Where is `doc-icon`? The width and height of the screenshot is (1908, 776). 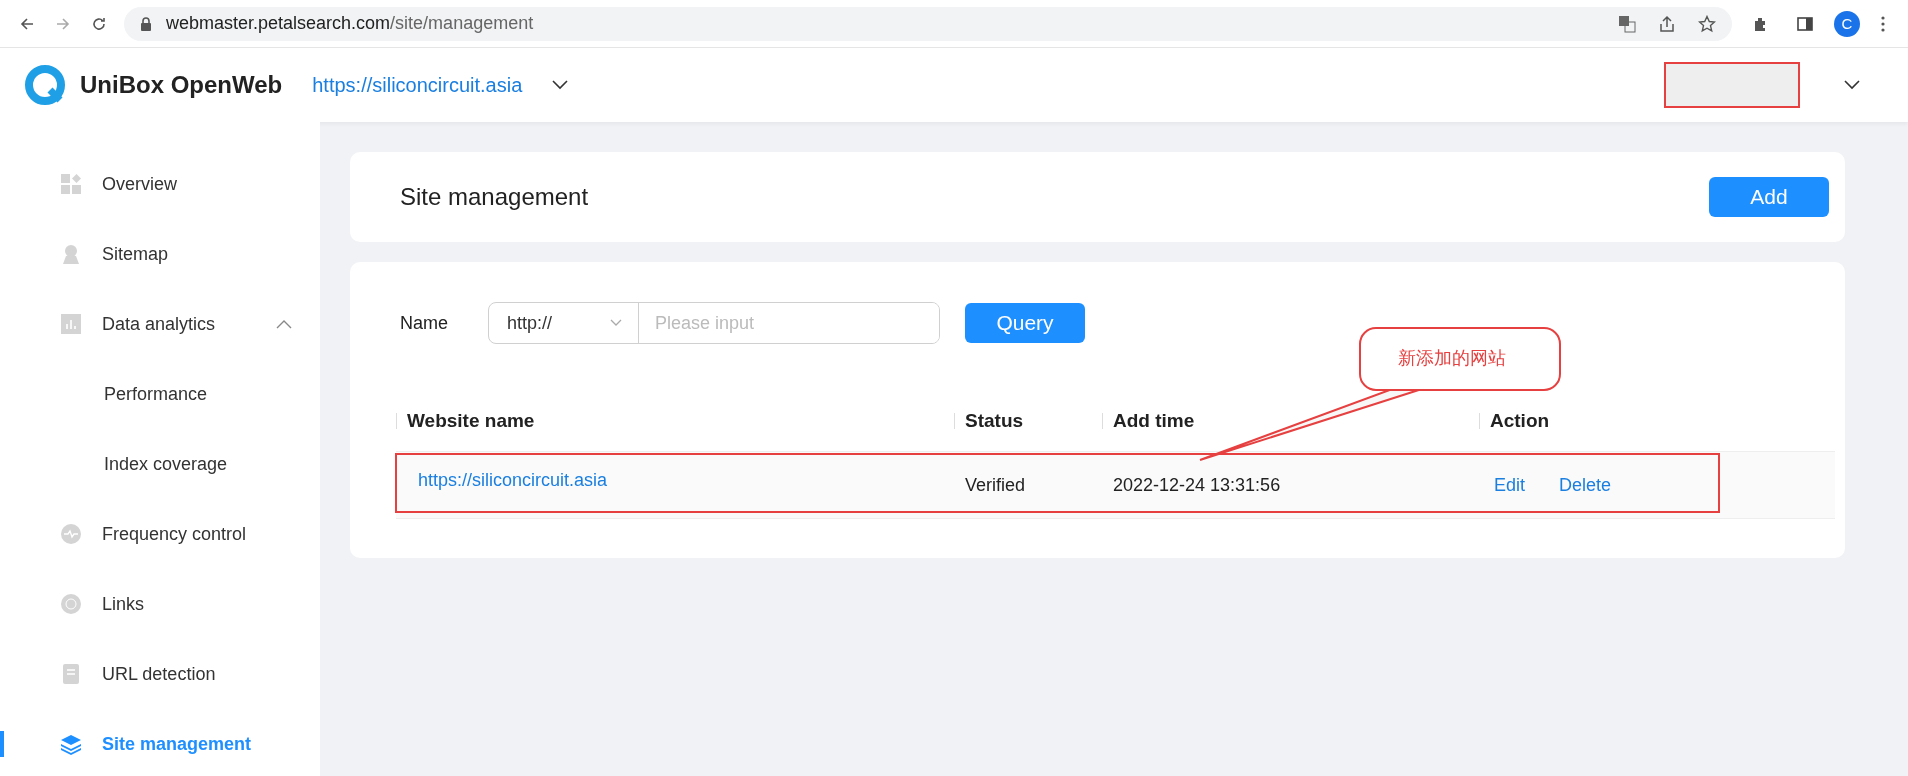 doc-icon is located at coordinates (71, 674).